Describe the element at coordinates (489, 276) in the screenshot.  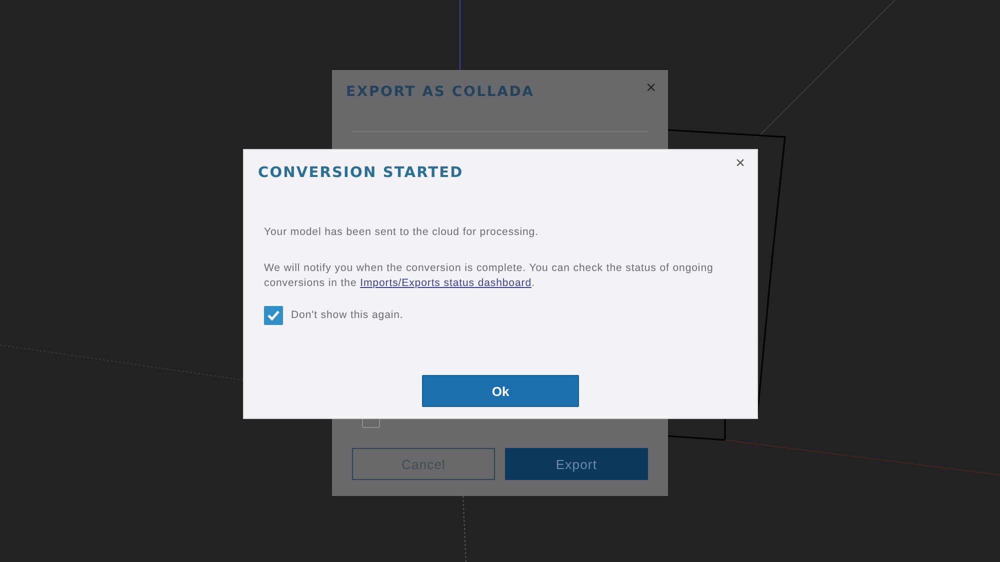
I see `notice-text: We will notify you when the conversion is complete. You can check the status of ongoing conversions in the Imports/Exports status dashboard.` at that location.